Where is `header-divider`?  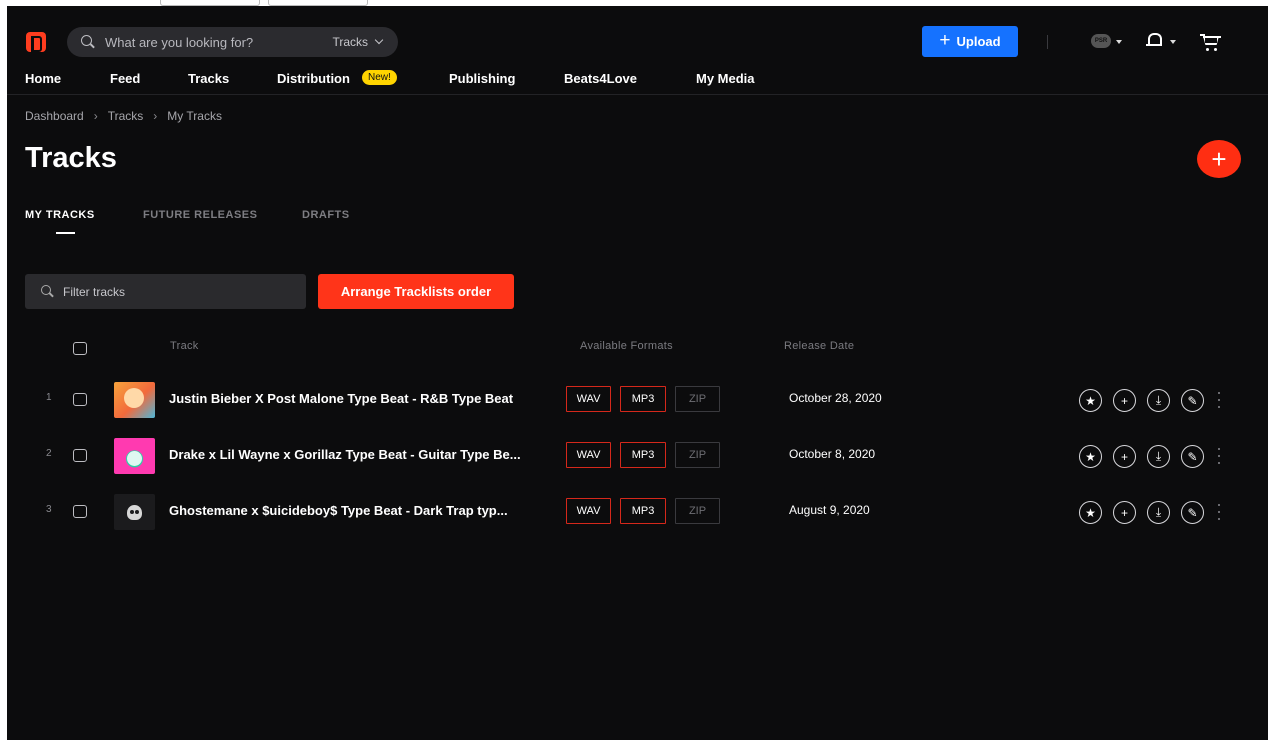 header-divider is located at coordinates (1047, 42).